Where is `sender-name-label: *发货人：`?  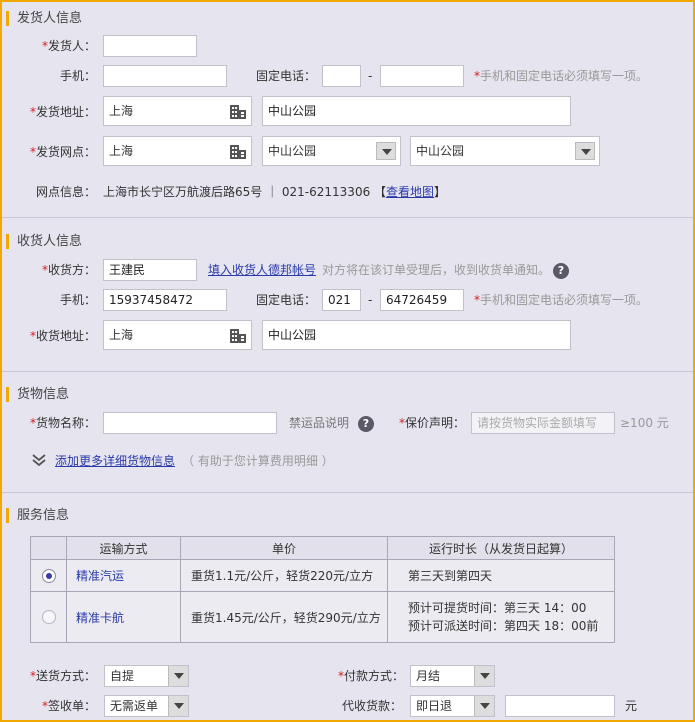 sender-name-label: *发货人： is located at coordinates (68, 46).